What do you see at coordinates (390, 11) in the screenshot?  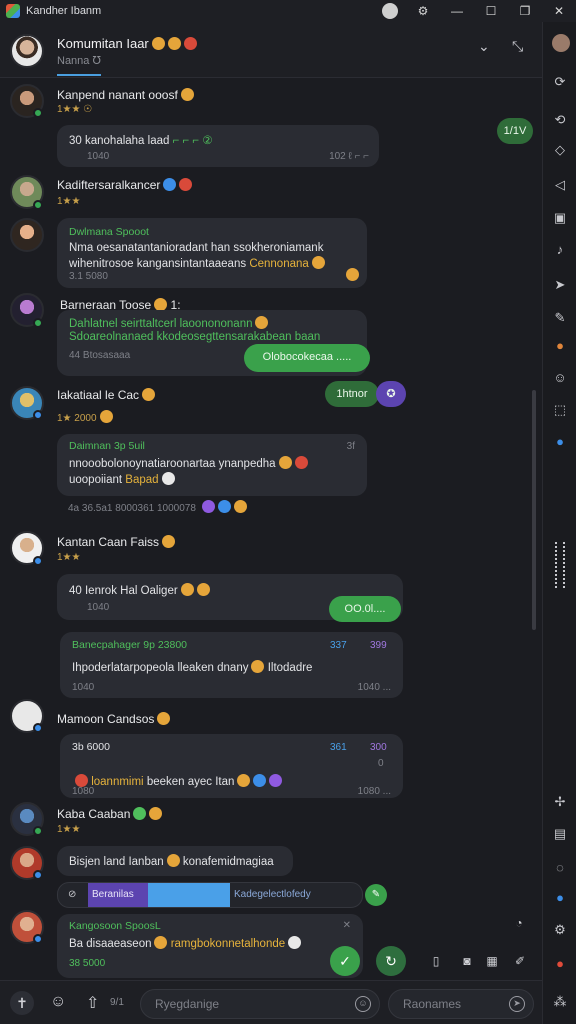 I see `account-avatar` at bounding box center [390, 11].